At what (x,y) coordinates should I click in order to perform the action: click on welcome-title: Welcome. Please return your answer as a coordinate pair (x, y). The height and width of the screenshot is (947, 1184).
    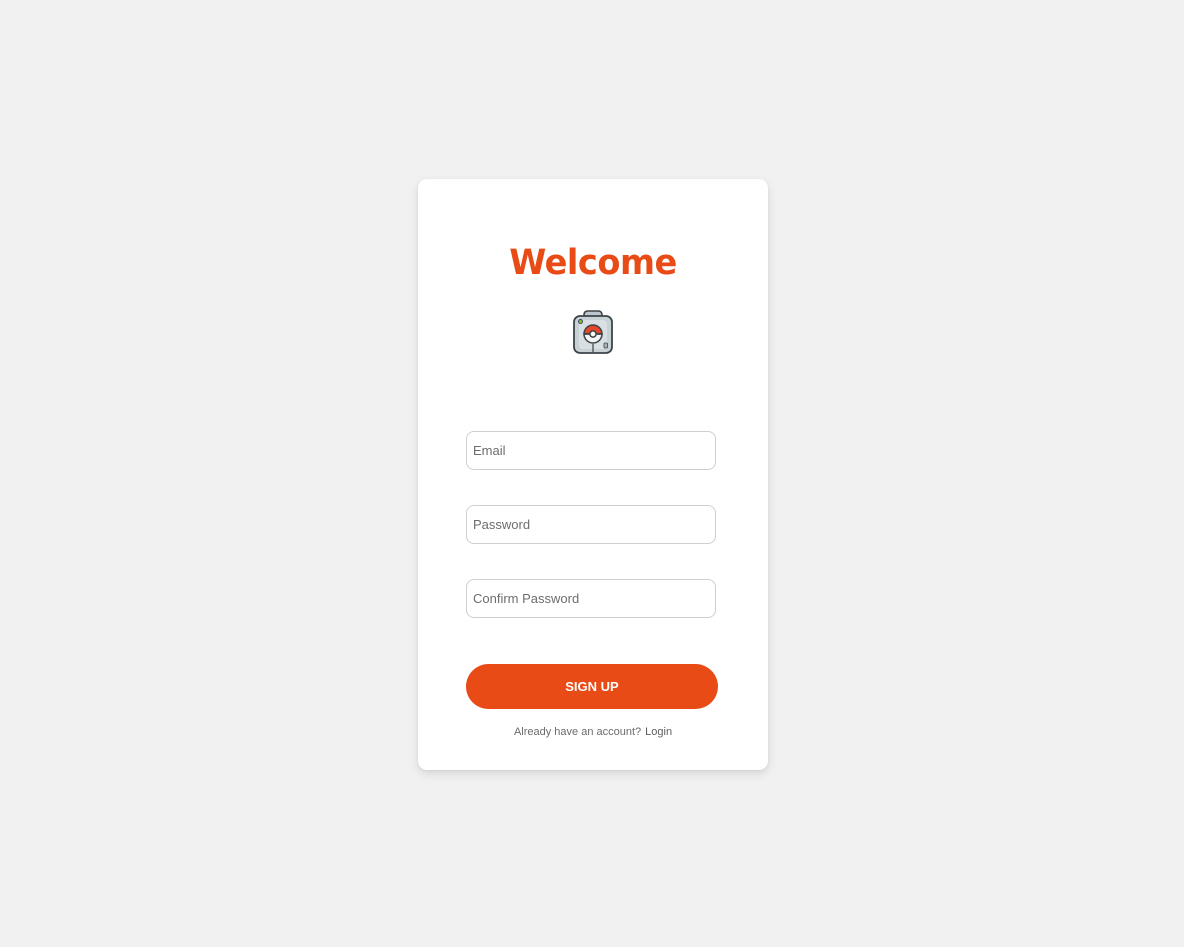
    Looking at the image, I should click on (593, 263).